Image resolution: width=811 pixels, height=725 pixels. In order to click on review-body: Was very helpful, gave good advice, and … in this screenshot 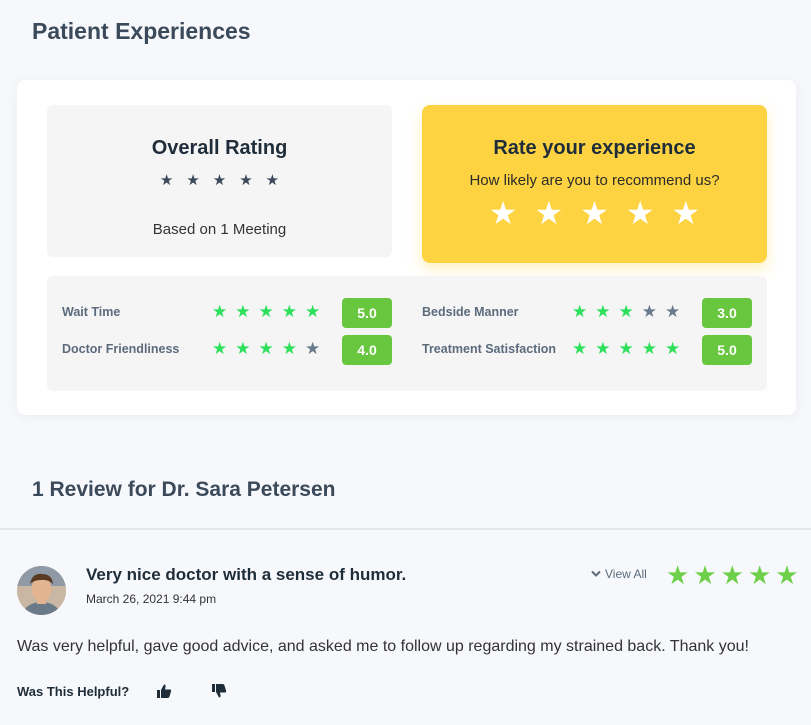, I will do `click(383, 646)`.